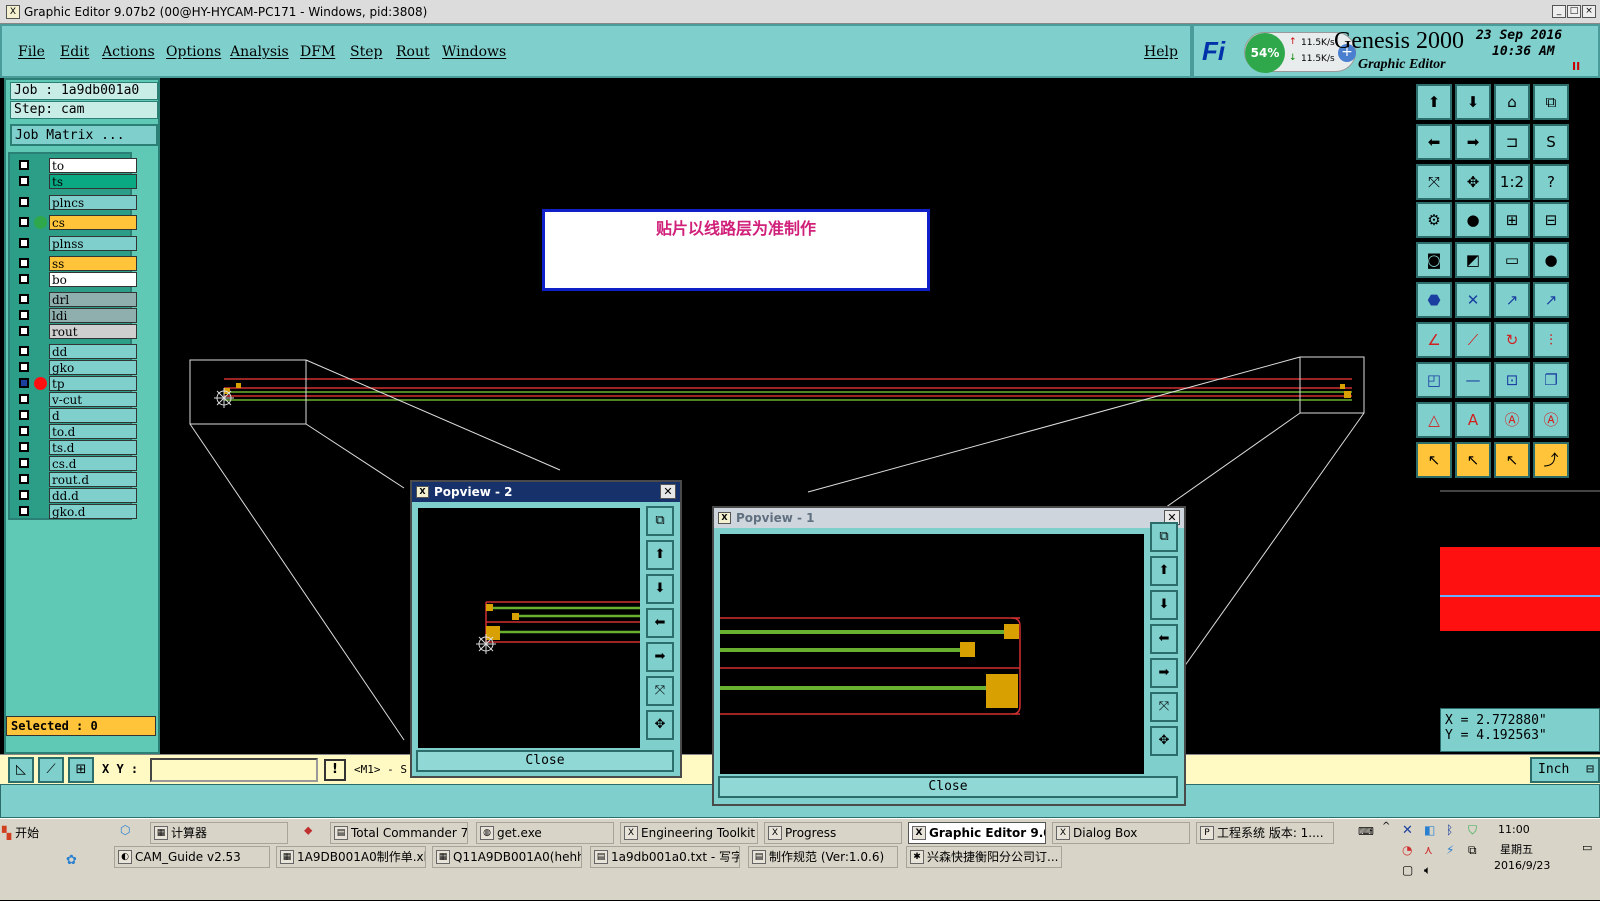  I want to click on layer-row-ldi: ldi, so click(77, 315).